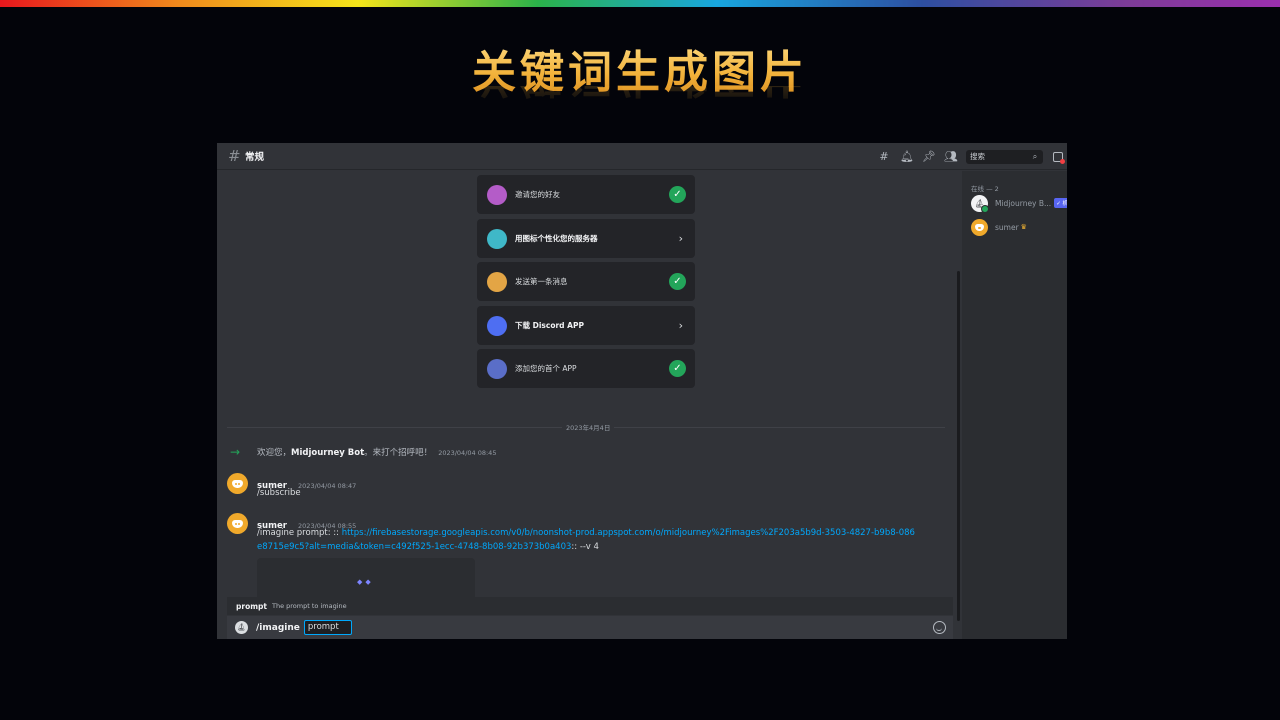 This screenshot has width=1280, height=720. What do you see at coordinates (497, 238) in the screenshot?
I see `personalize-server-icon` at bounding box center [497, 238].